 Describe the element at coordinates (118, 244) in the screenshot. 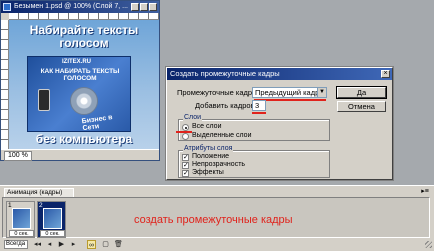

I see `delete-frame-icon: 🗑` at that location.